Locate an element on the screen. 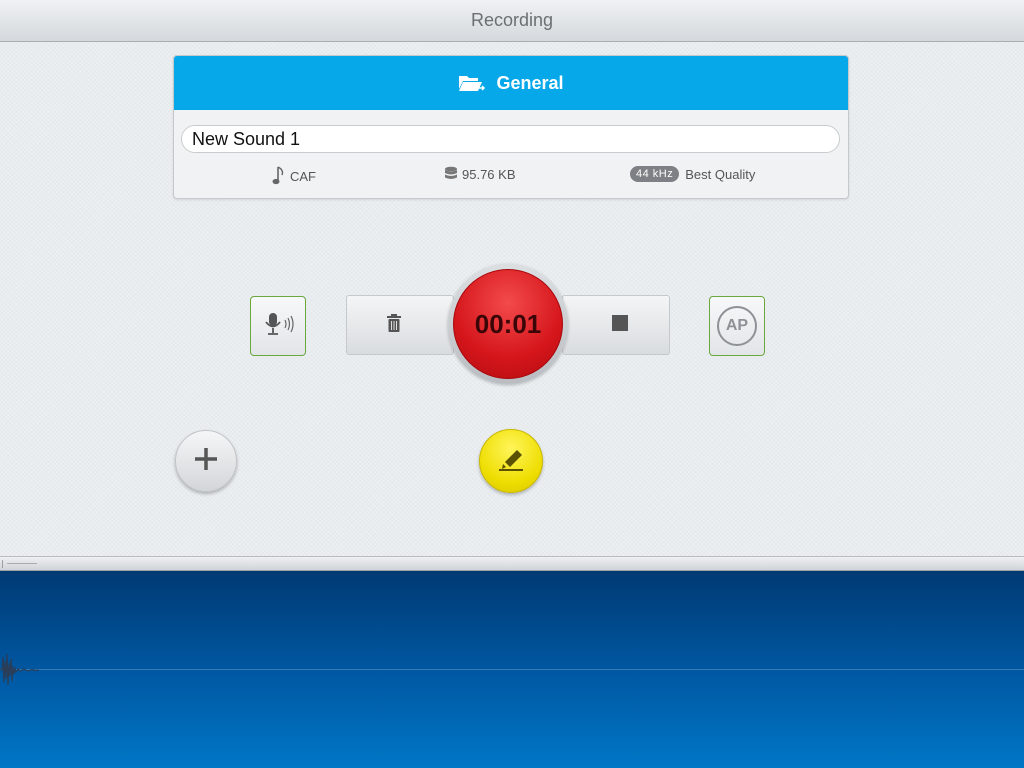 This screenshot has width=1024, height=768. folder-name: General is located at coordinates (530, 82).